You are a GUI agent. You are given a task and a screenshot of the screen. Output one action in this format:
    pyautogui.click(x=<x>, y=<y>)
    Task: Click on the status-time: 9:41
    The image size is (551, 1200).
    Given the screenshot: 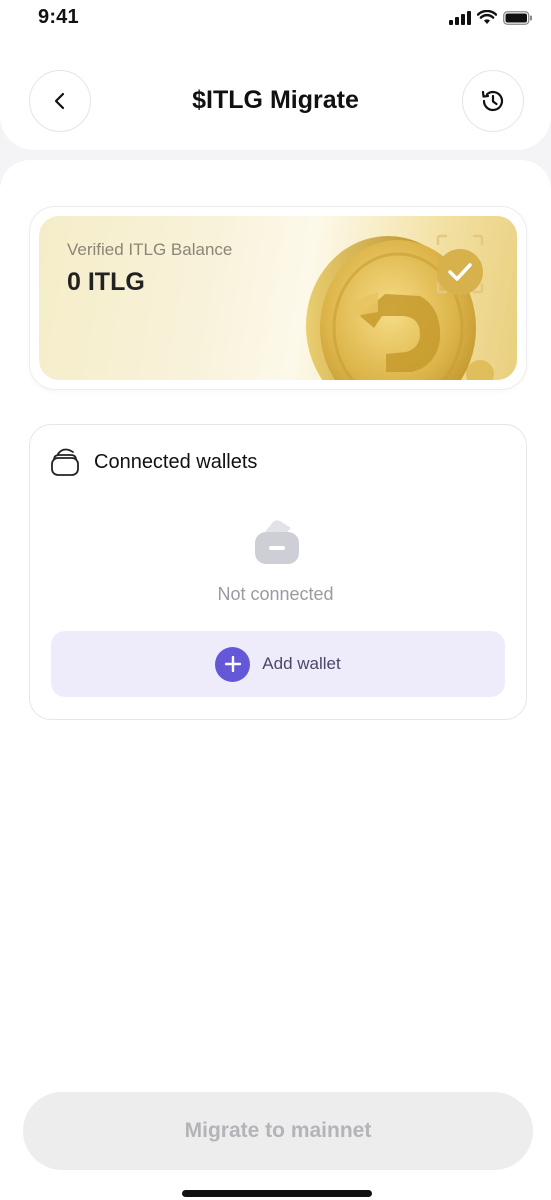 What is the action you would take?
    pyautogui.click(x=58, y=17)
    